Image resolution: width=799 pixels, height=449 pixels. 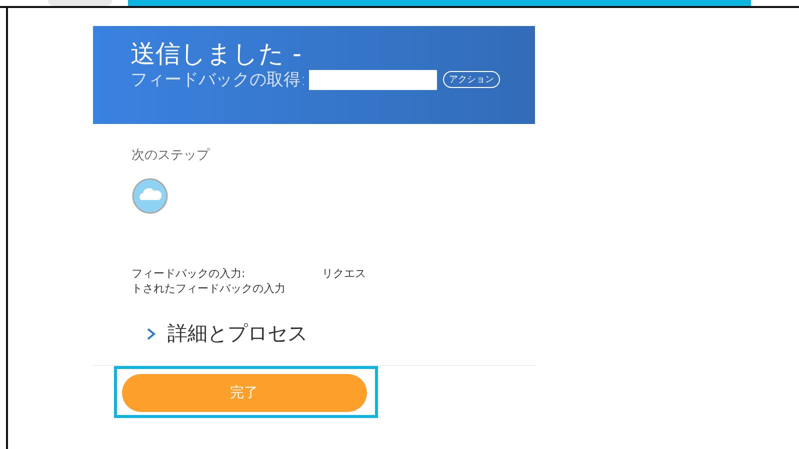 What do you see at coordinates (151, 333) in the screenshot?
I see `chevron-icon` at bounding box center [151, 333].